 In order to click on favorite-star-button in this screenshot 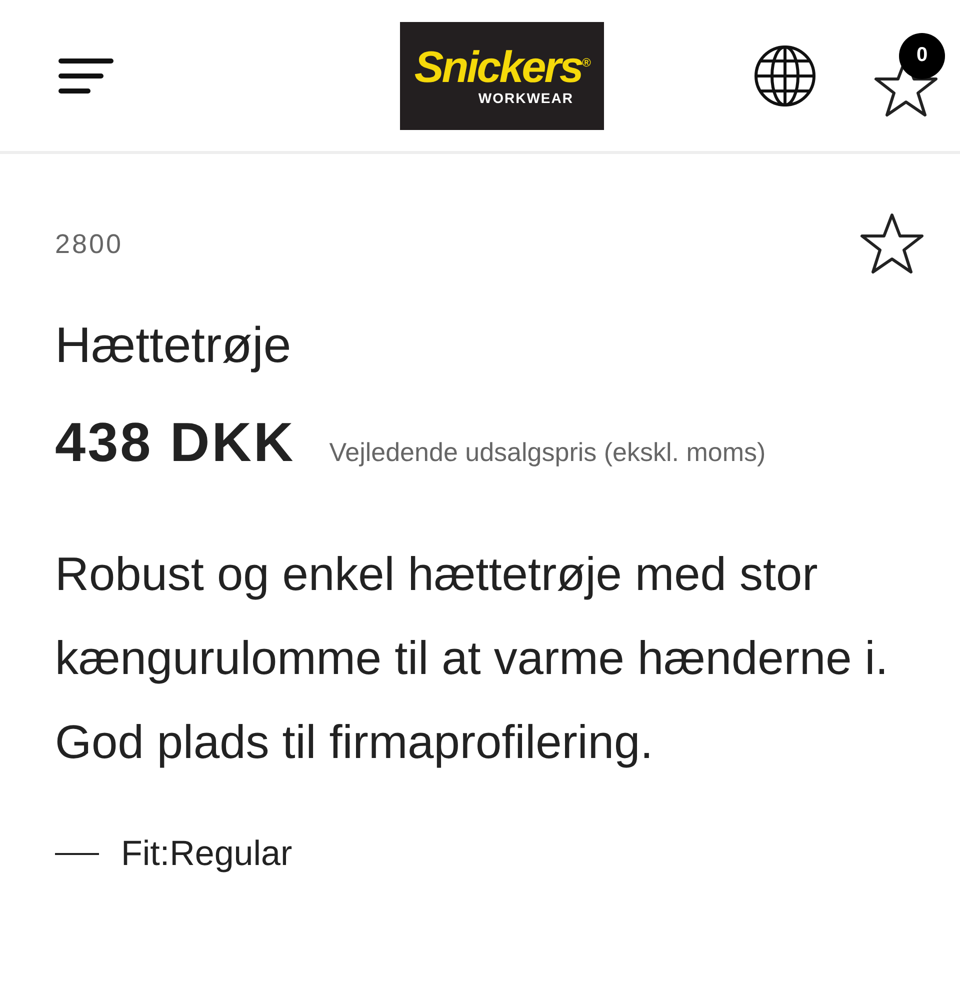, I will do `click(892, 244)`.